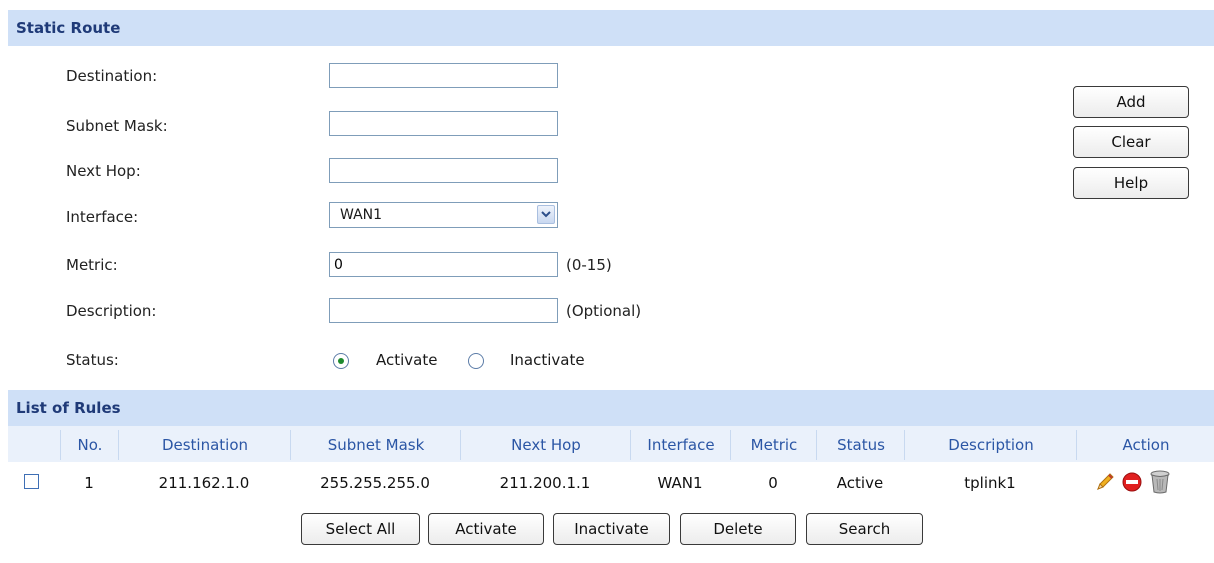  I want to click on select-all-button: Select All, so click(360, 529).